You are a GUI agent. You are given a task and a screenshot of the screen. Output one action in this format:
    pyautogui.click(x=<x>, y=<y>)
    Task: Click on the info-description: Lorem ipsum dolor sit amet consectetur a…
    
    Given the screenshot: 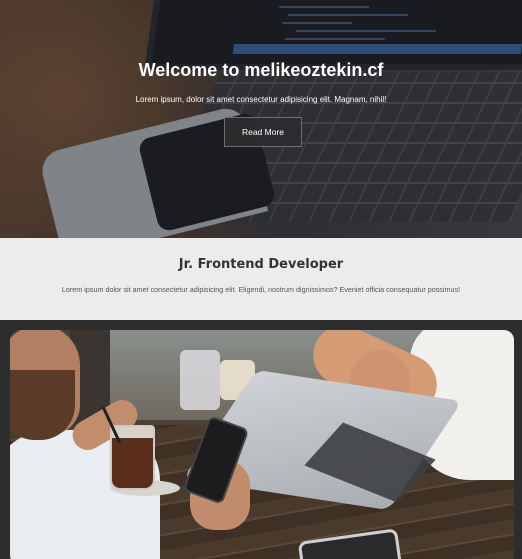 What is the action you would take?
    pyautogui.click(x=261, y=289)
    